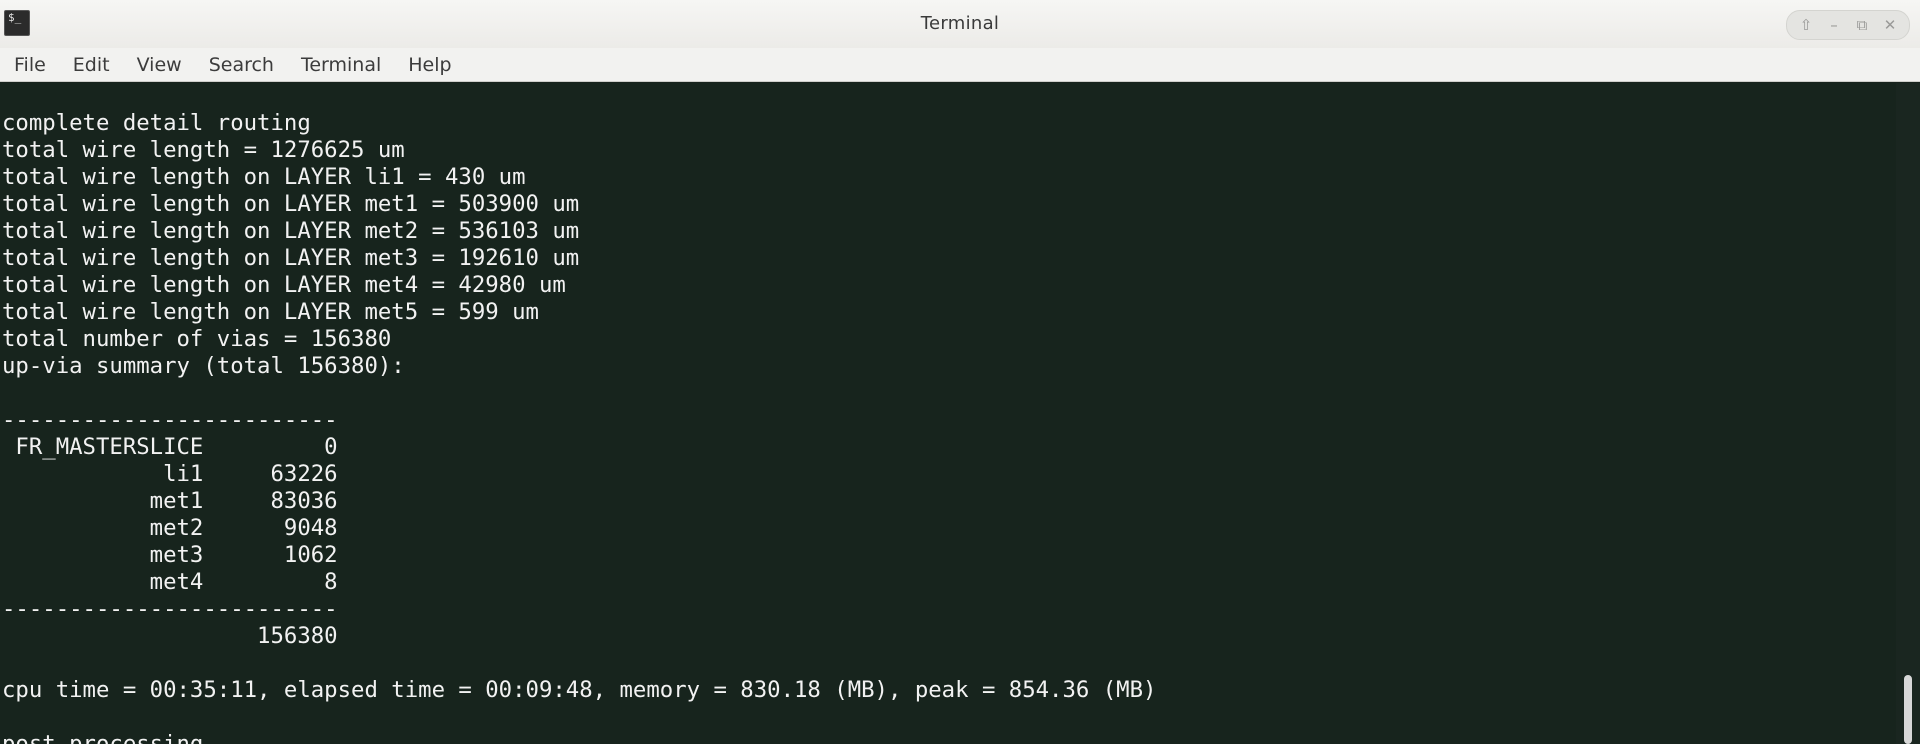  Describe the element at coordinates (960, 65) in the screenshot. I see `menu-bar: File Edit View Search Terminal Help` at that location.